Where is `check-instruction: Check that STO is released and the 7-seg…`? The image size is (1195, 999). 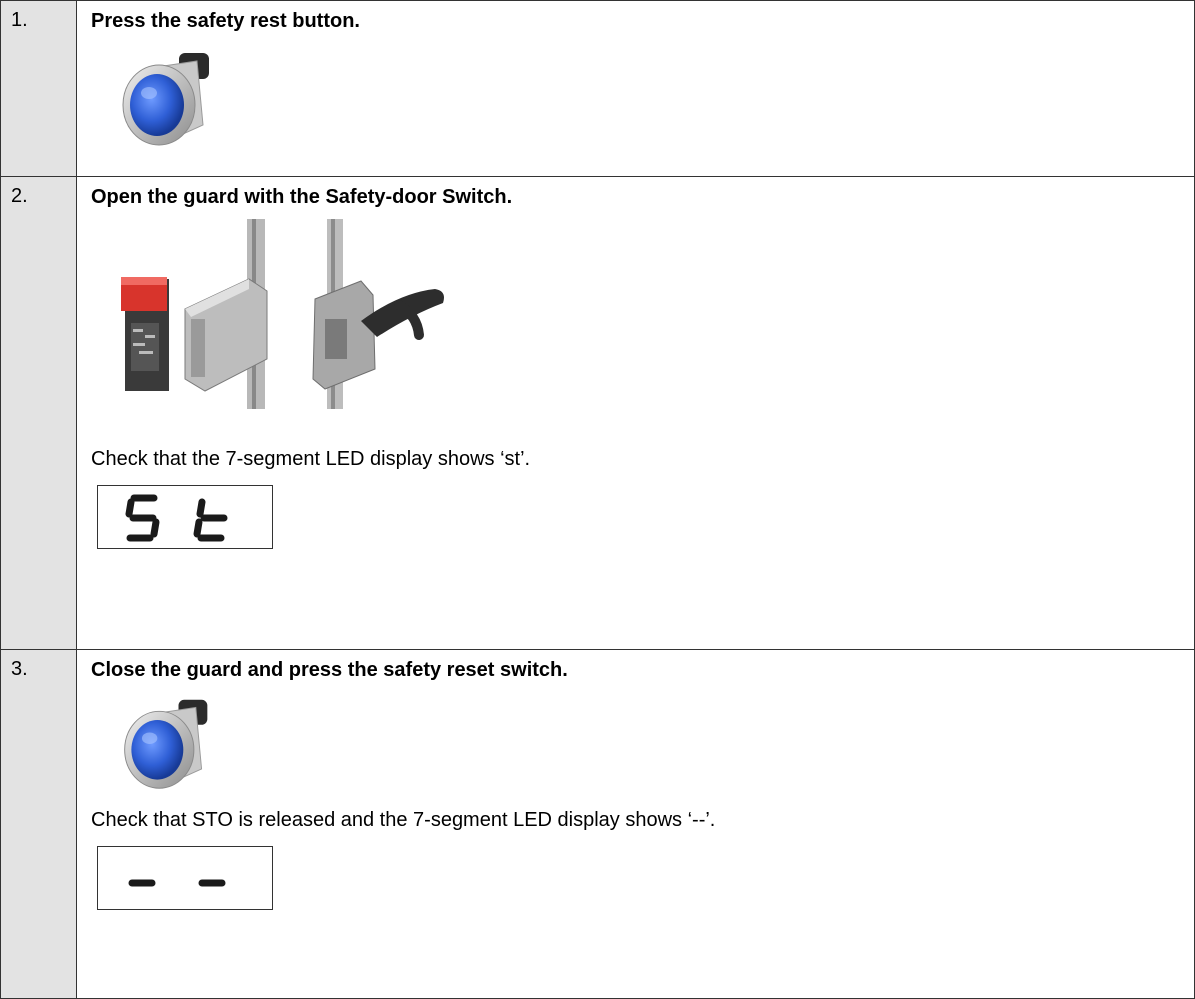
check-instruction: Check that STO is released and the 7-seg… is located at coordinates (403, 820).